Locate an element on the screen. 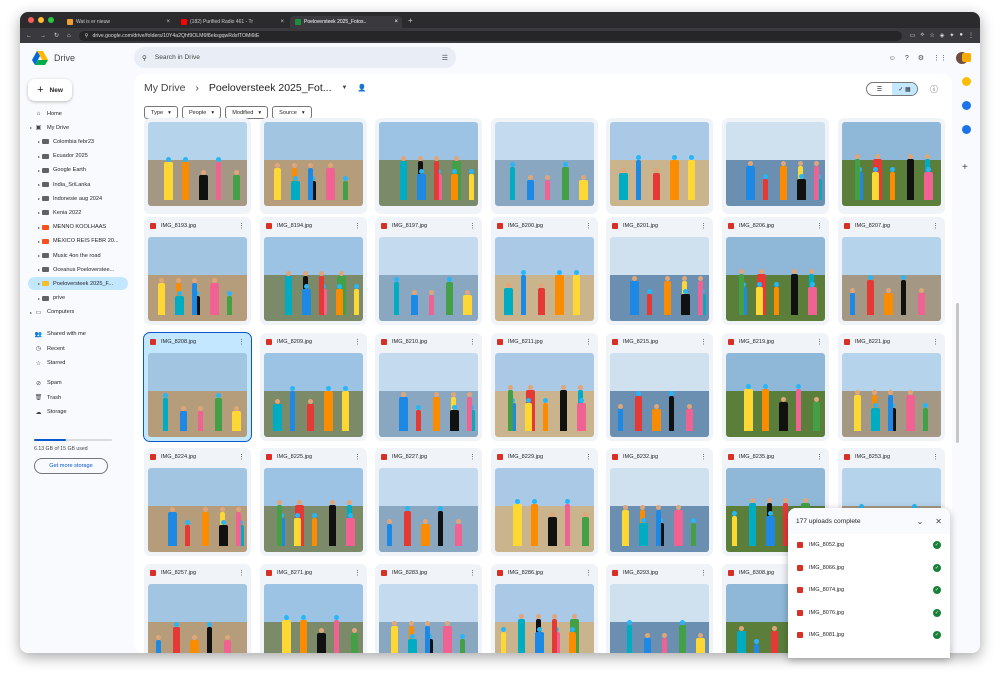 Image resolution: width=1000 pixels, height=679 pixels. search-options-icon: ☰ is located at coordinates (445, 58).